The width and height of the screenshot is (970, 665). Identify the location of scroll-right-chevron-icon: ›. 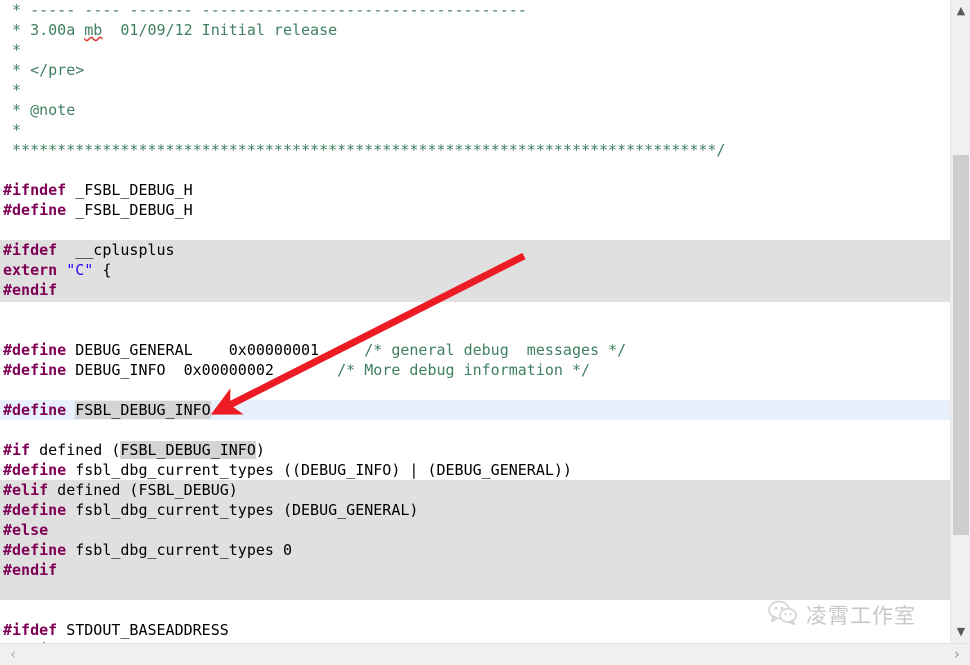
(957, 654).